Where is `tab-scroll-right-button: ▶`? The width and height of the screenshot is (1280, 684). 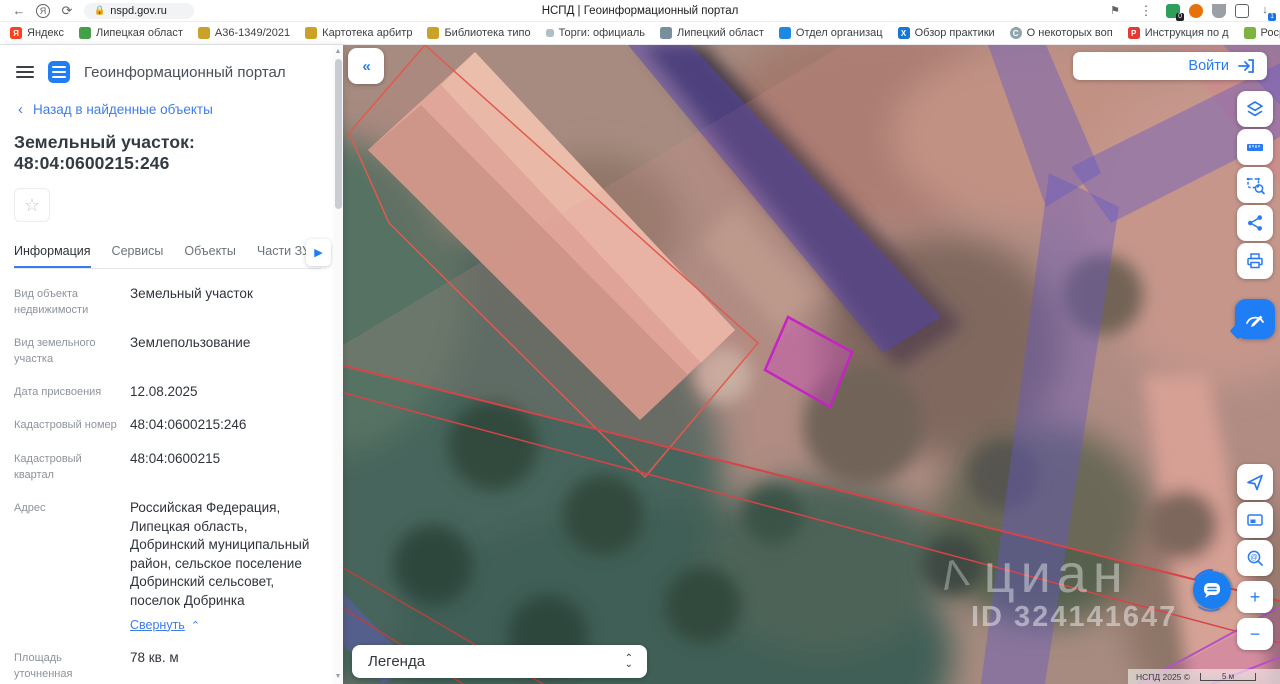
tab-scroll-right-button: ▶ is located at coordinates (318, 252).